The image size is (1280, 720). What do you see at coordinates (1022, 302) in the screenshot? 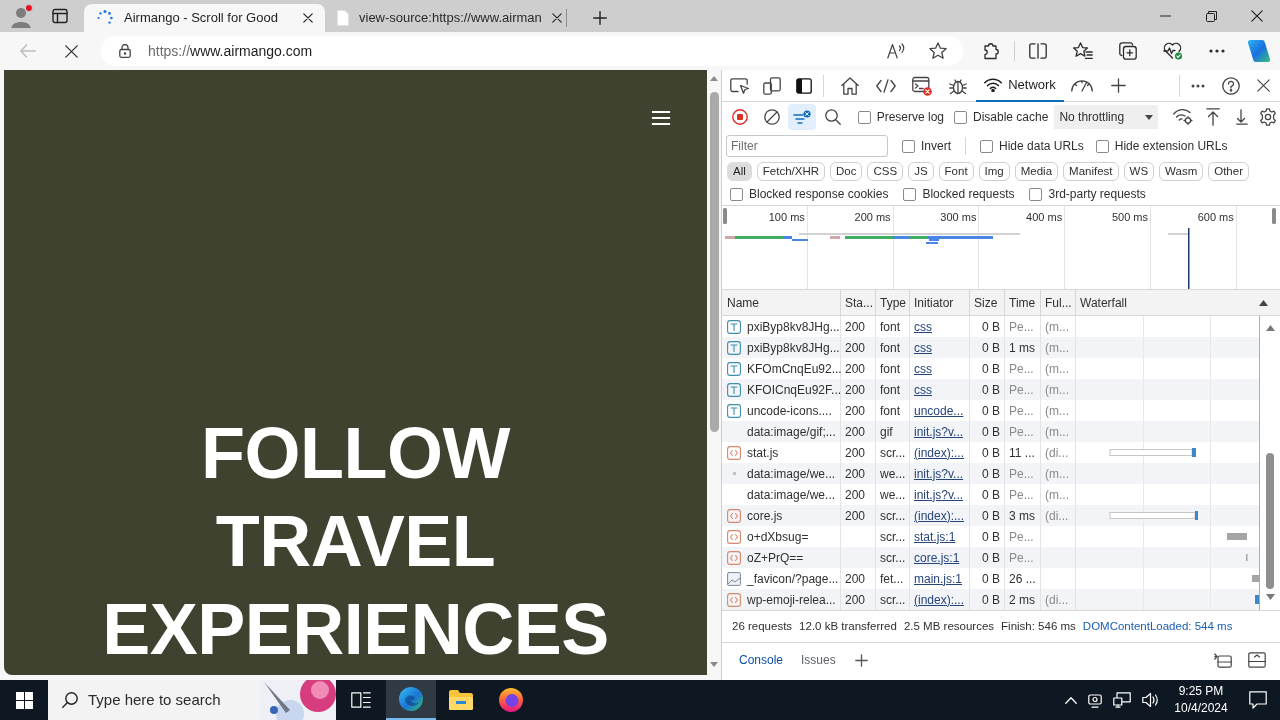
I see `column-header: Time` at bounding box center [1022, 302].